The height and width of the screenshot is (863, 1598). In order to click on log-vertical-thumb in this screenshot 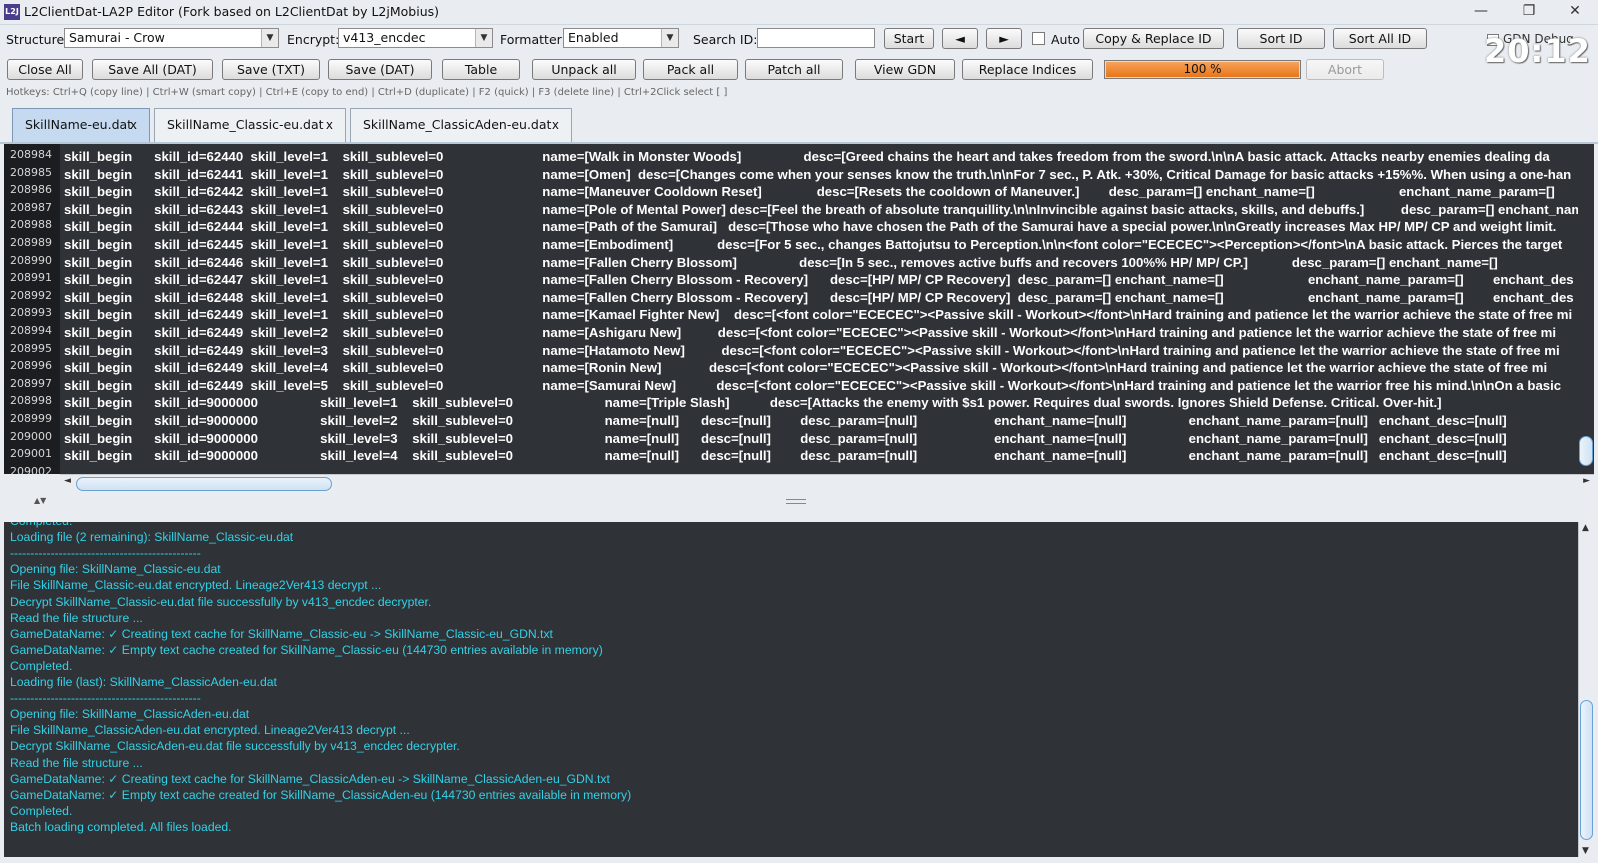, I will do `click(1586, 770)`.